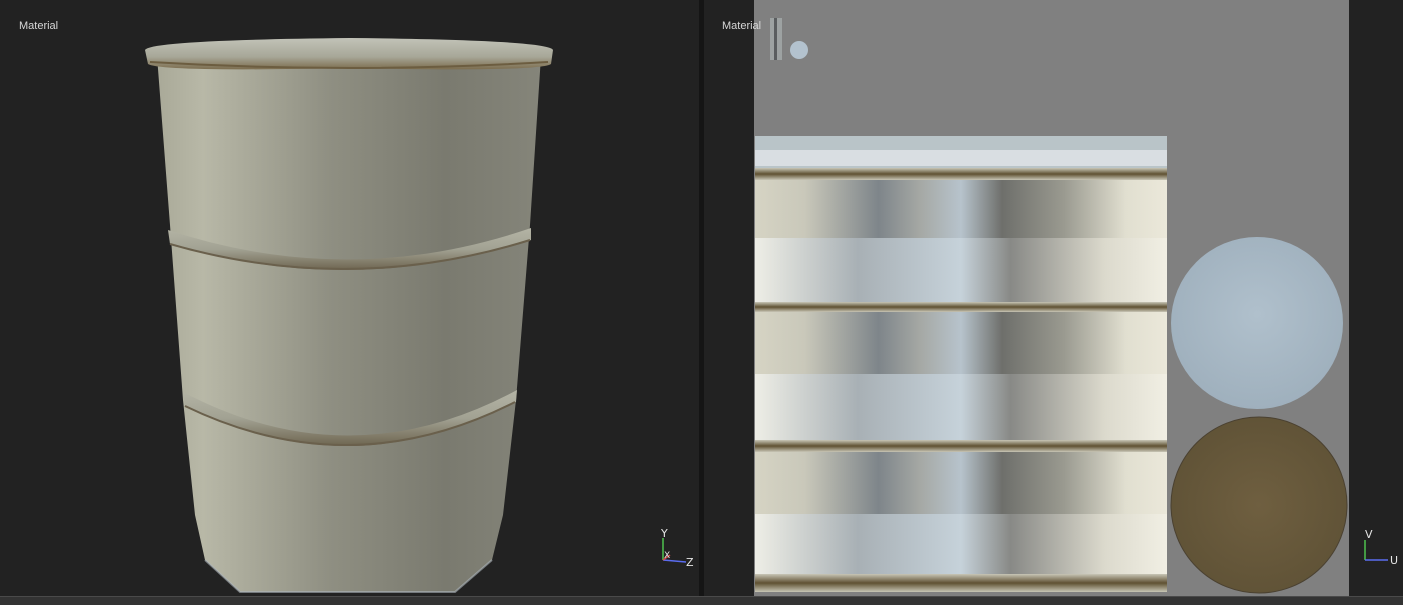 Image resolution: width=1403 pixels, height=605 pixels. I want to click on viewport-3d-label: Material, so click(39, 26).